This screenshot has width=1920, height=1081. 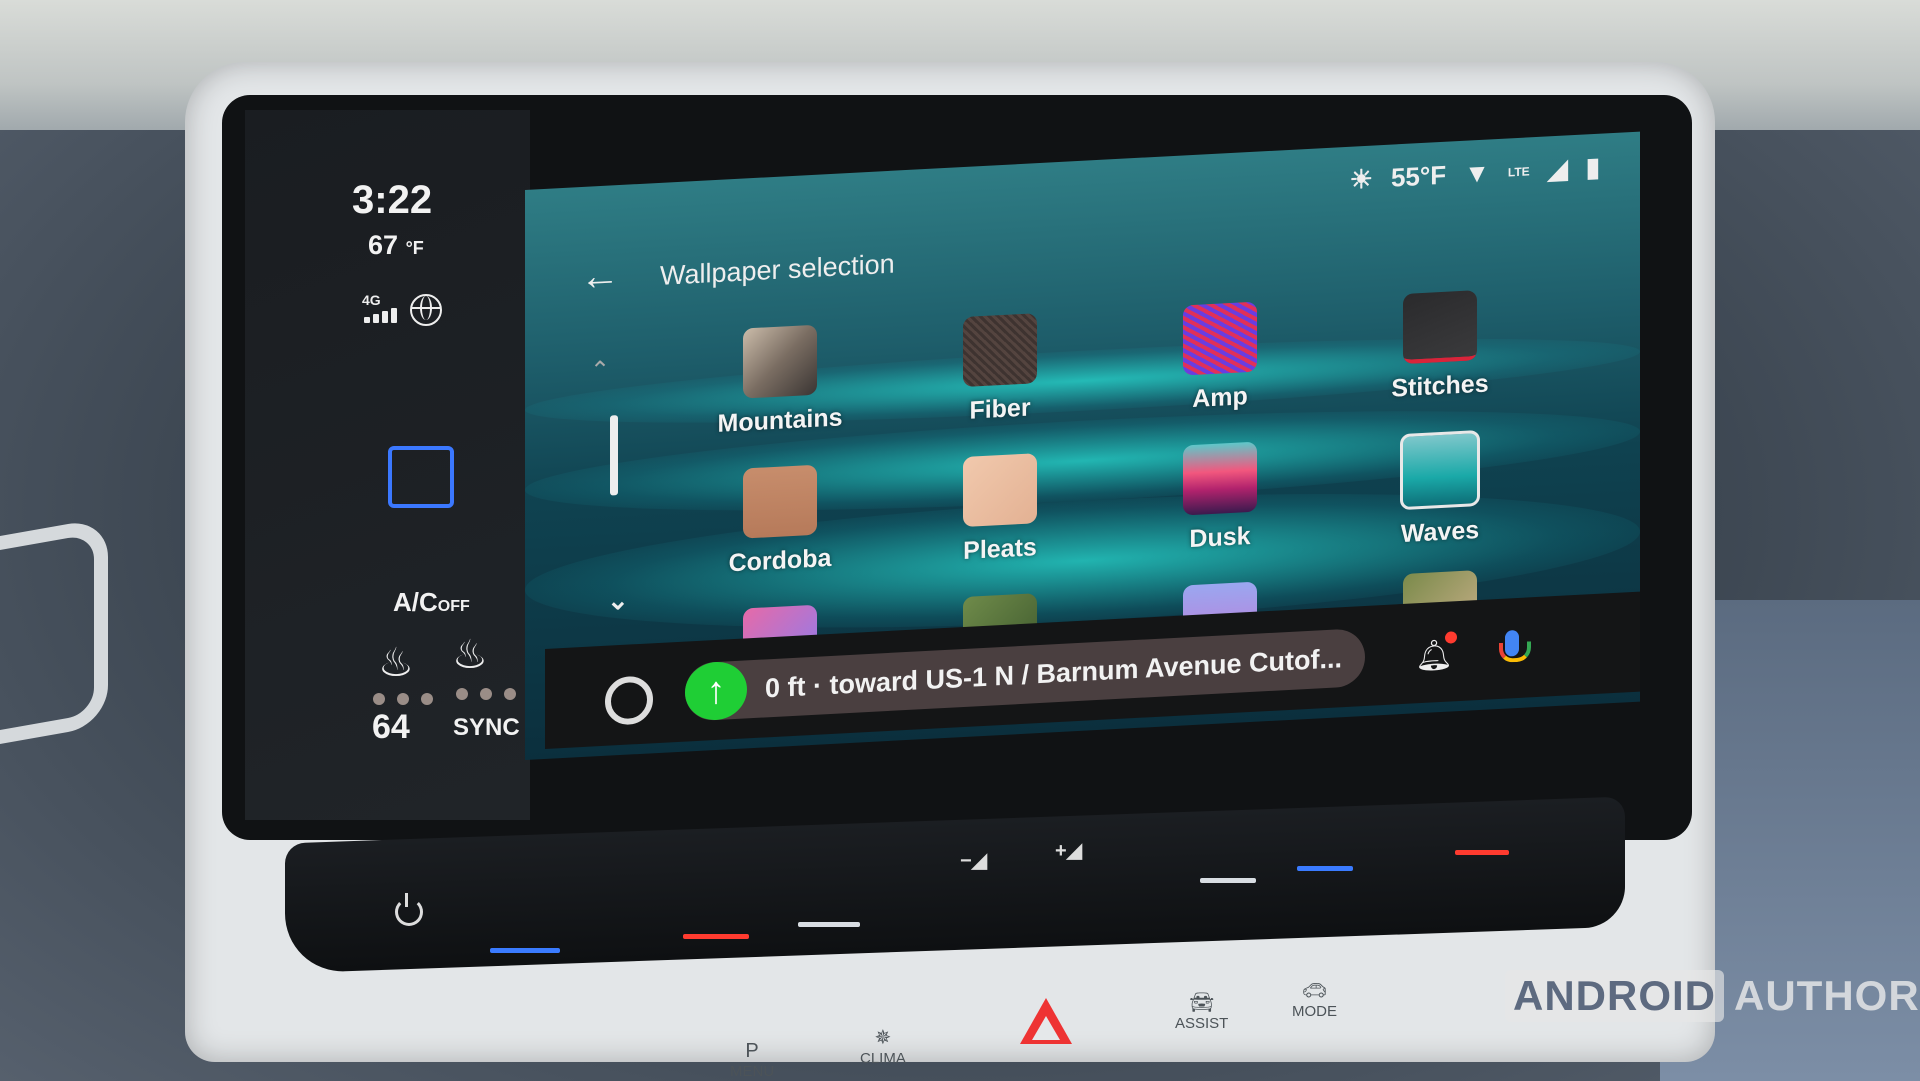 I want to click on arrow-left-icon: ←, so click(x=600, y=276).